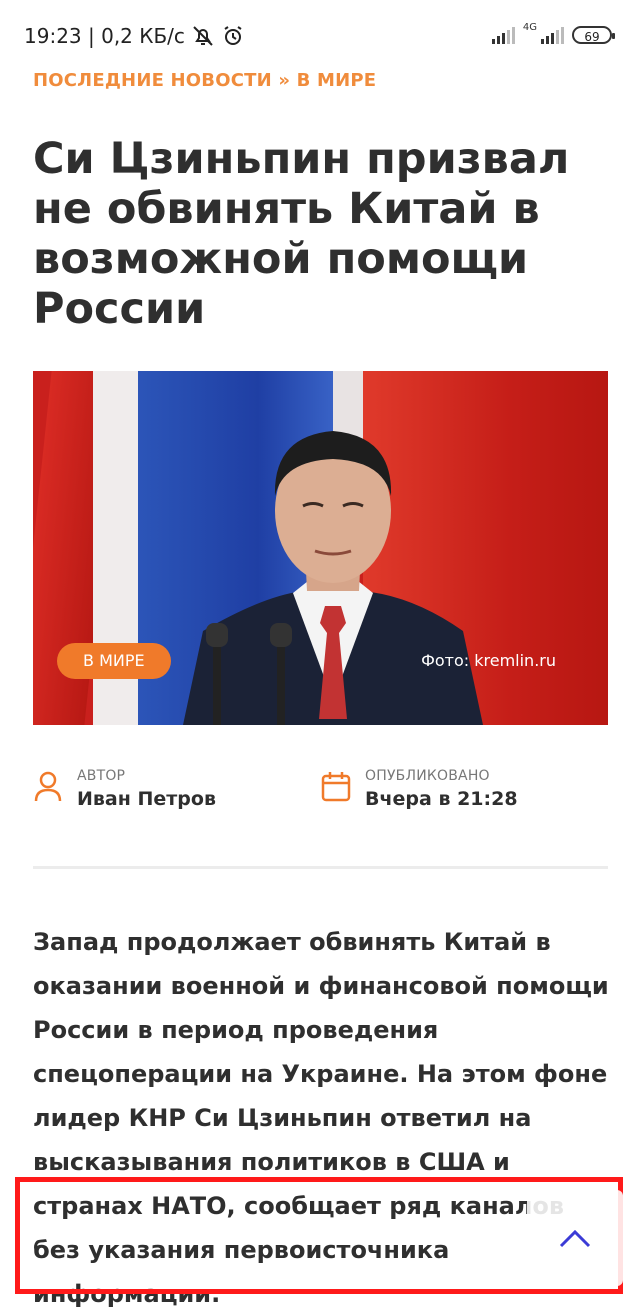  Describe the element at coordinates (48, 786) in the screenshot. I see `user-icon` at that location.